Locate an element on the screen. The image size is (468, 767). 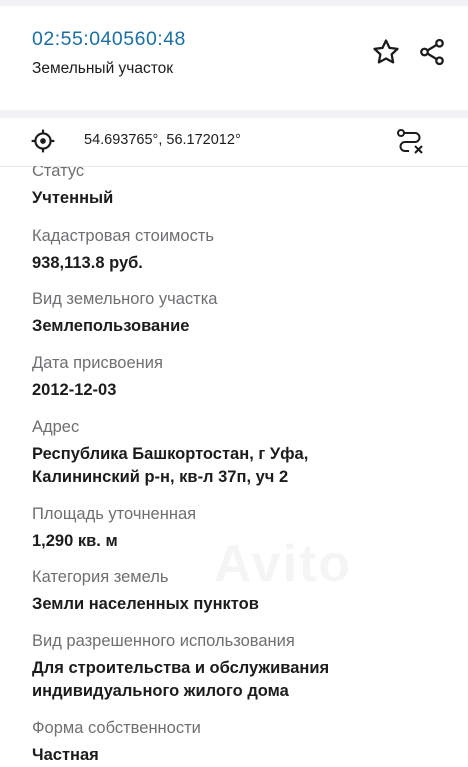
share-icon is located at coordinates (432, 52).